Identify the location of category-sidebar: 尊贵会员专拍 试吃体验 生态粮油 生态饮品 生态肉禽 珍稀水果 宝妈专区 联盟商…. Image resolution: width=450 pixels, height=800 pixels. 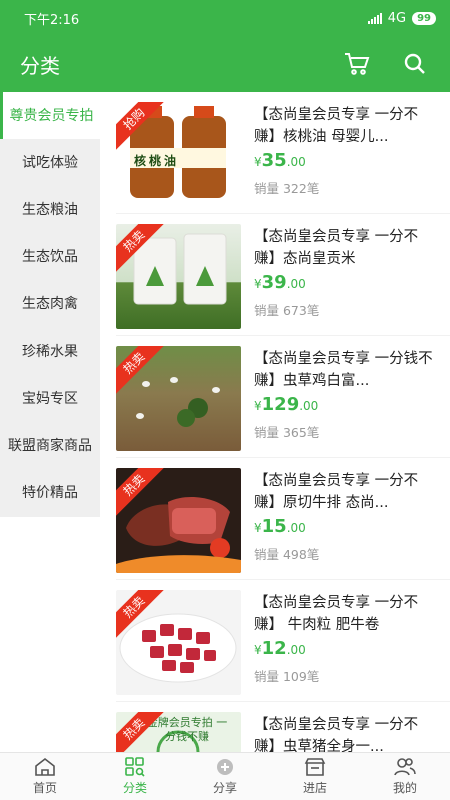
(50, 304).